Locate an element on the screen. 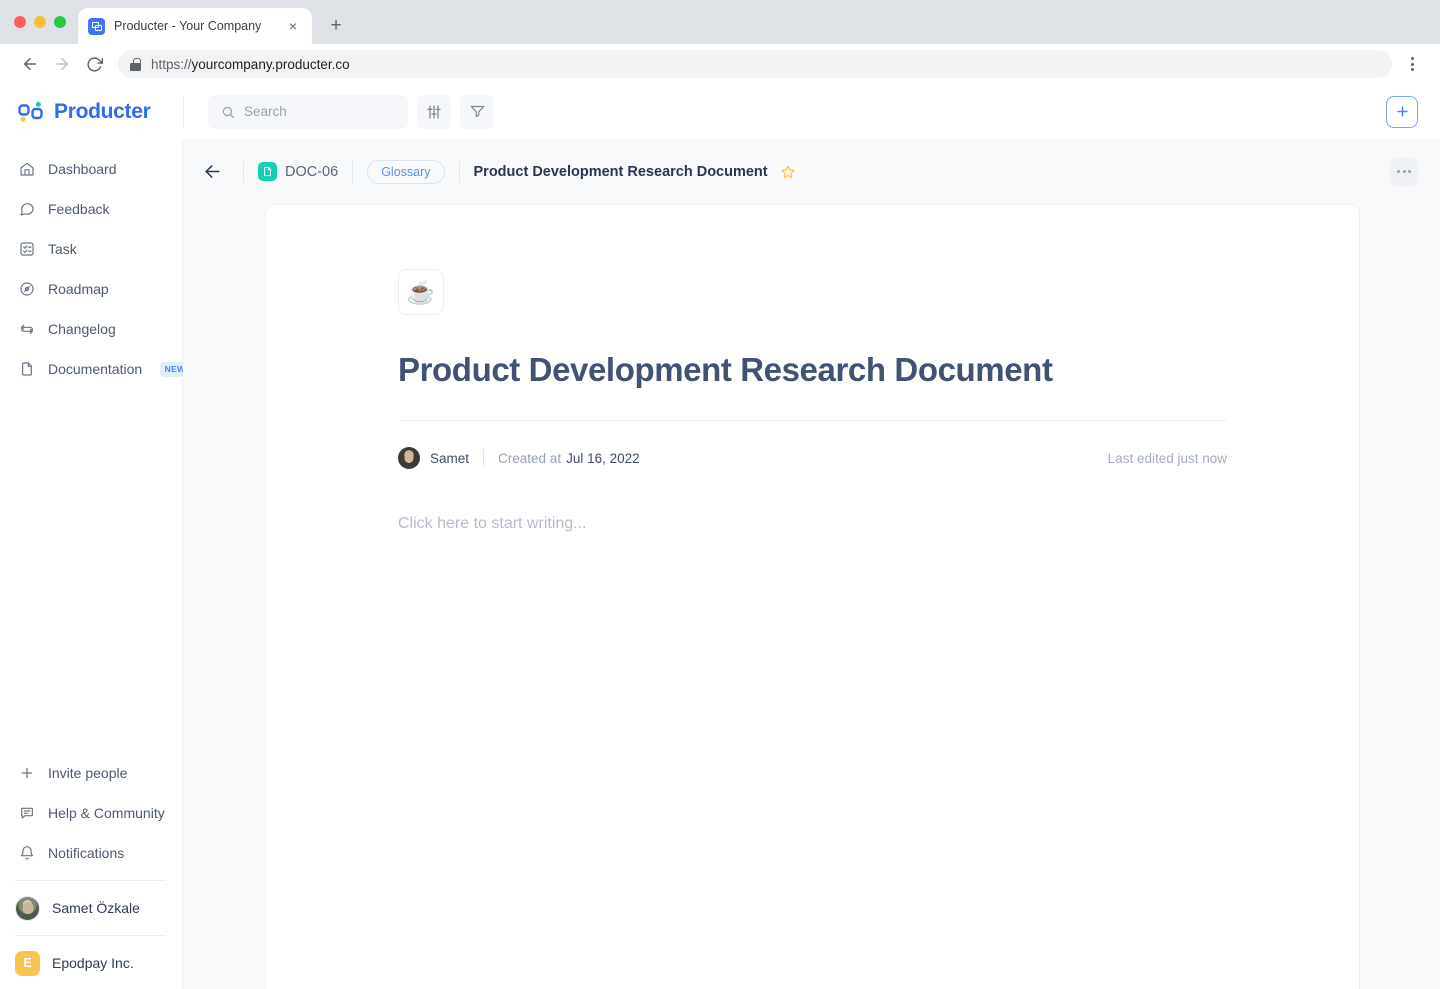 This screenshot has height=989, width=1440. sidebar-workspace: E Epodpay Inc. is located at coordinates (91, 963).